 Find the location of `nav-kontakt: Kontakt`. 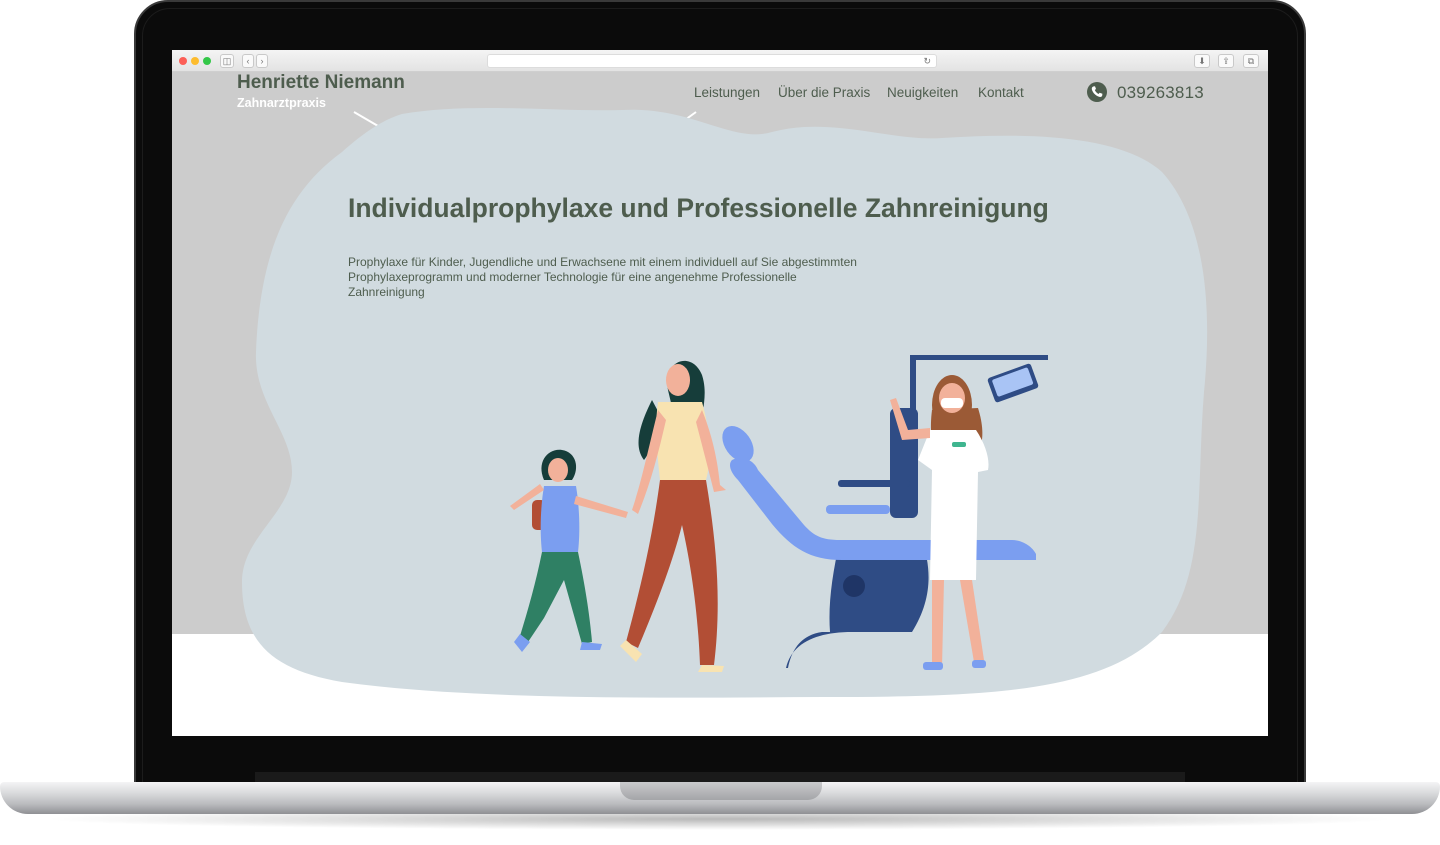

nav-kontakt: Kontakt is located at coordinates (1001, 92).